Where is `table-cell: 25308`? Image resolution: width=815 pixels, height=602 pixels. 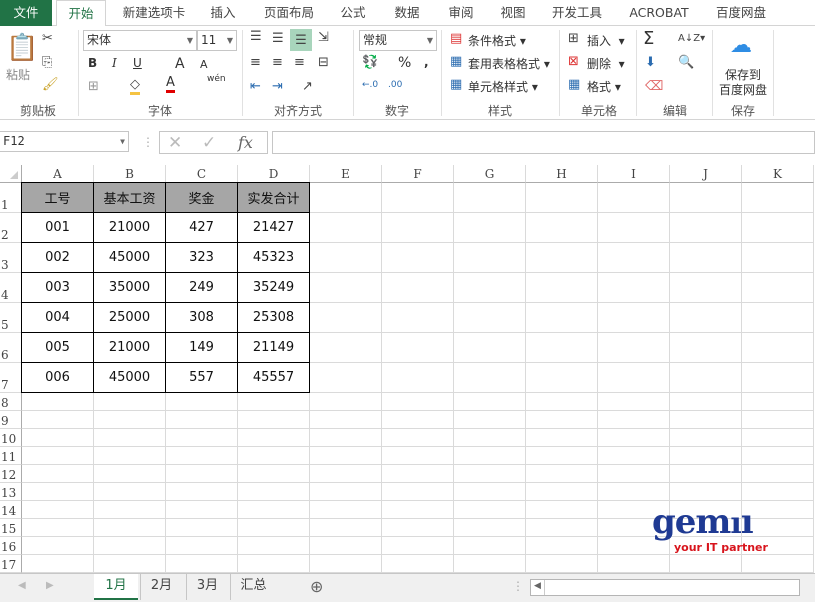 table-cell: 25308 is located at coordinates (273, 317).